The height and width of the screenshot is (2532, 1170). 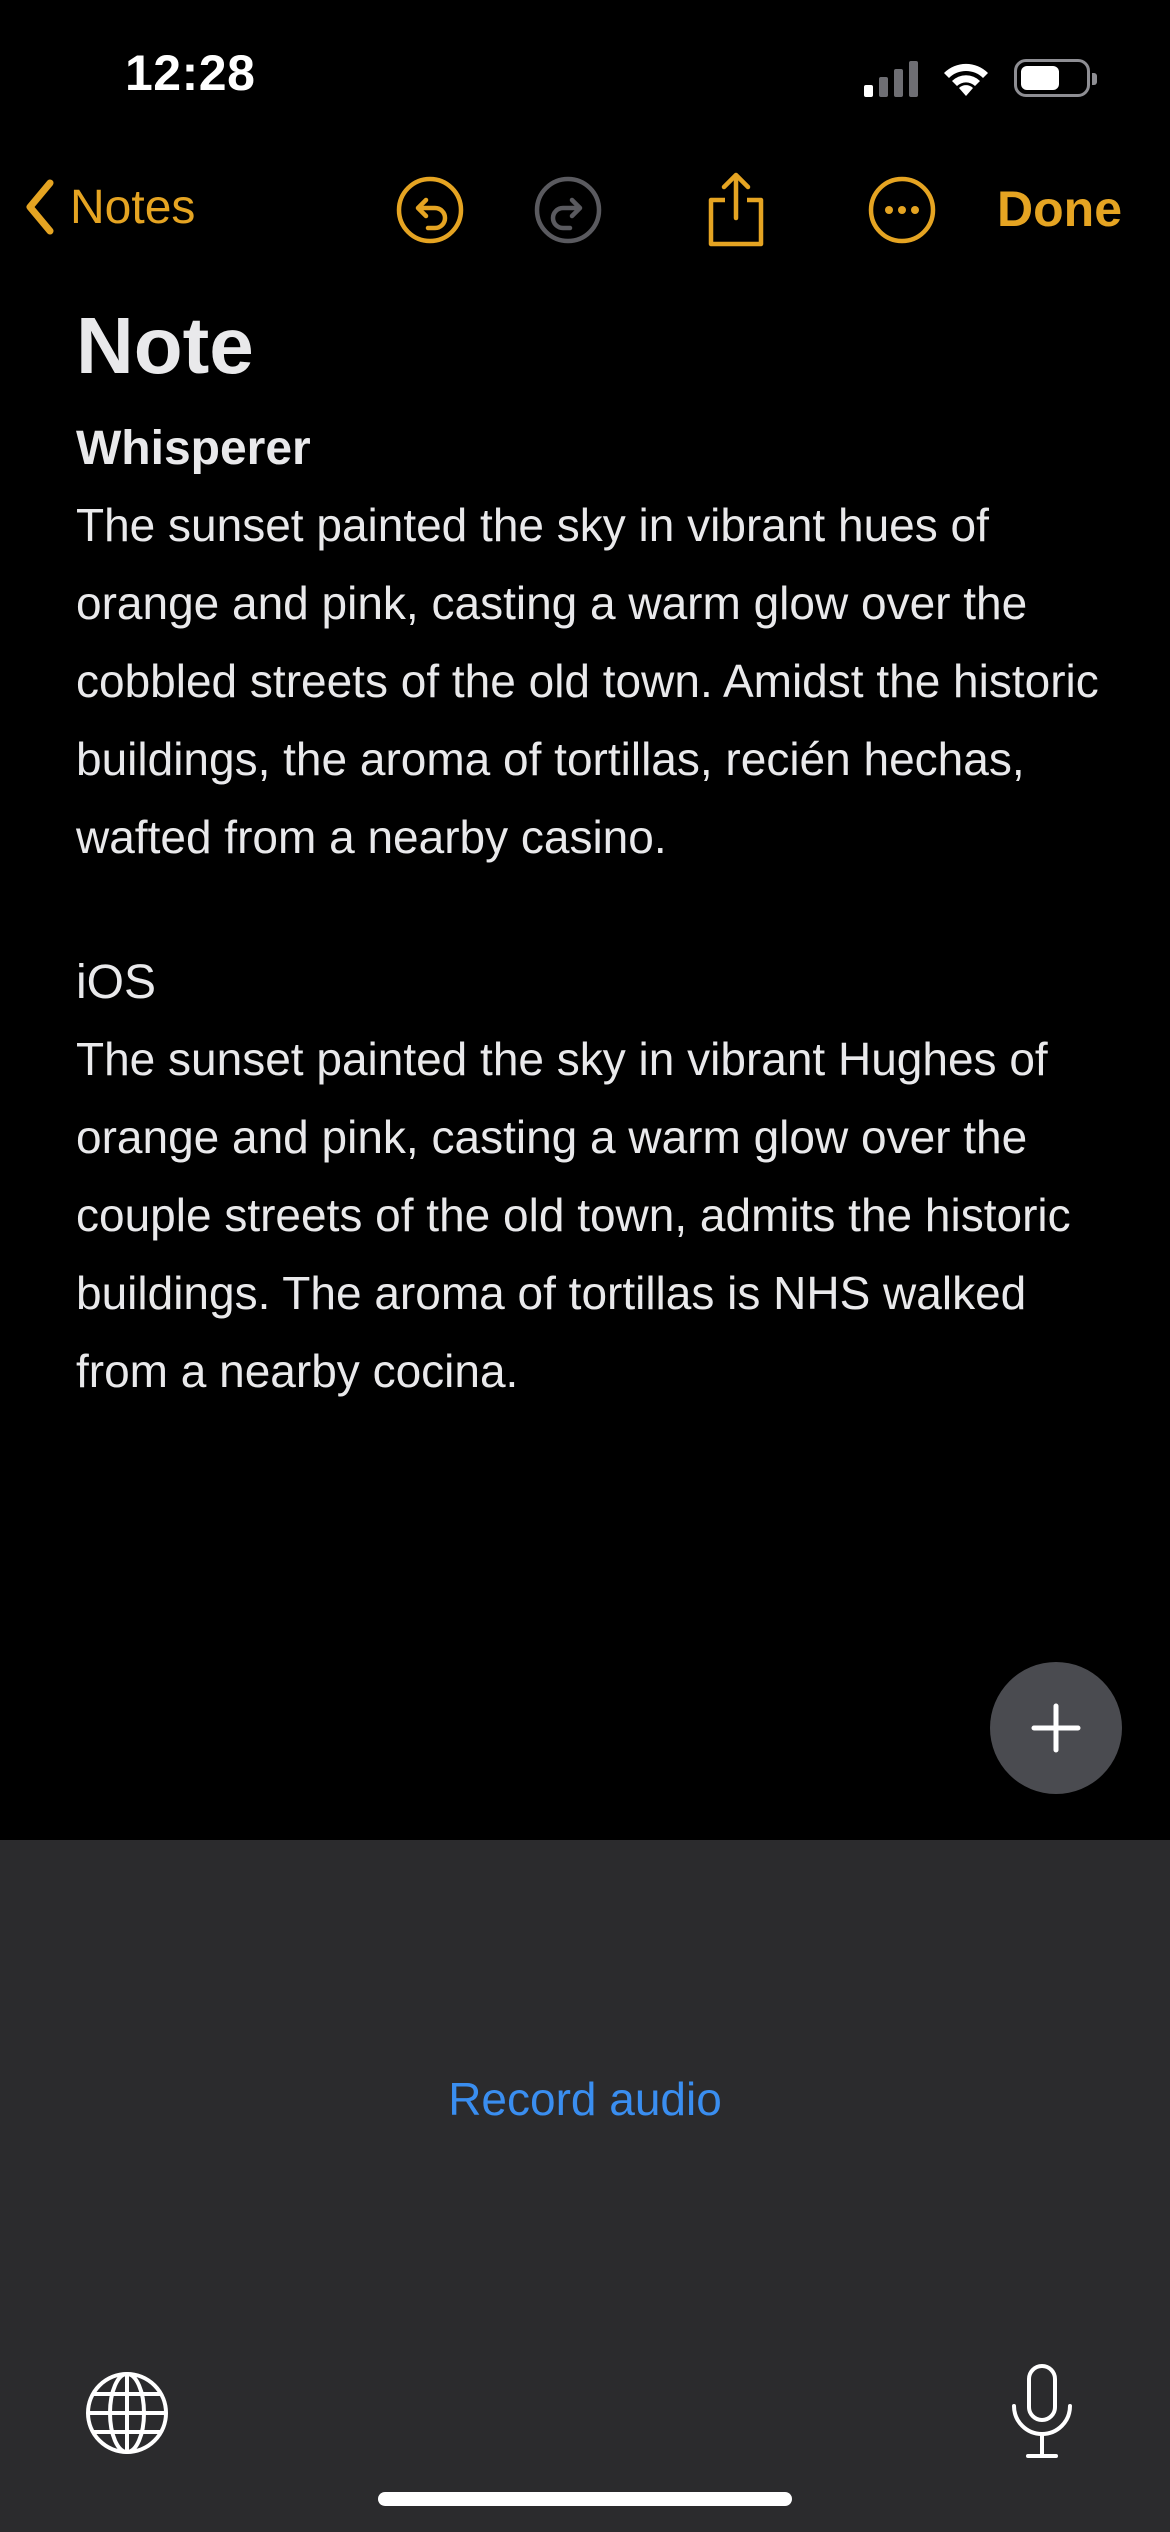 I want to click on section-heading: iOS, so click(x=116, y=982).